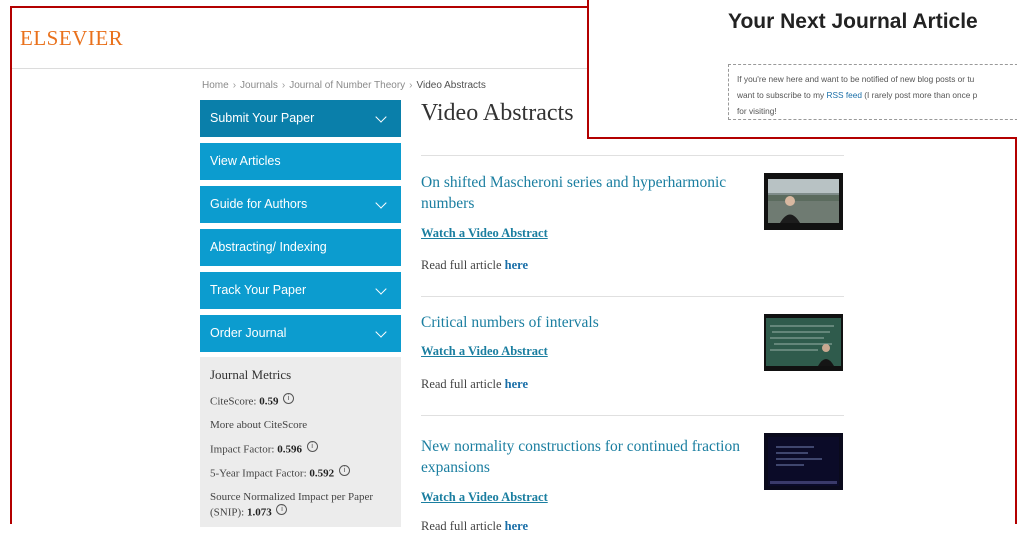  I want to click on nav-label: Guide for Authors, so click(259, 204).